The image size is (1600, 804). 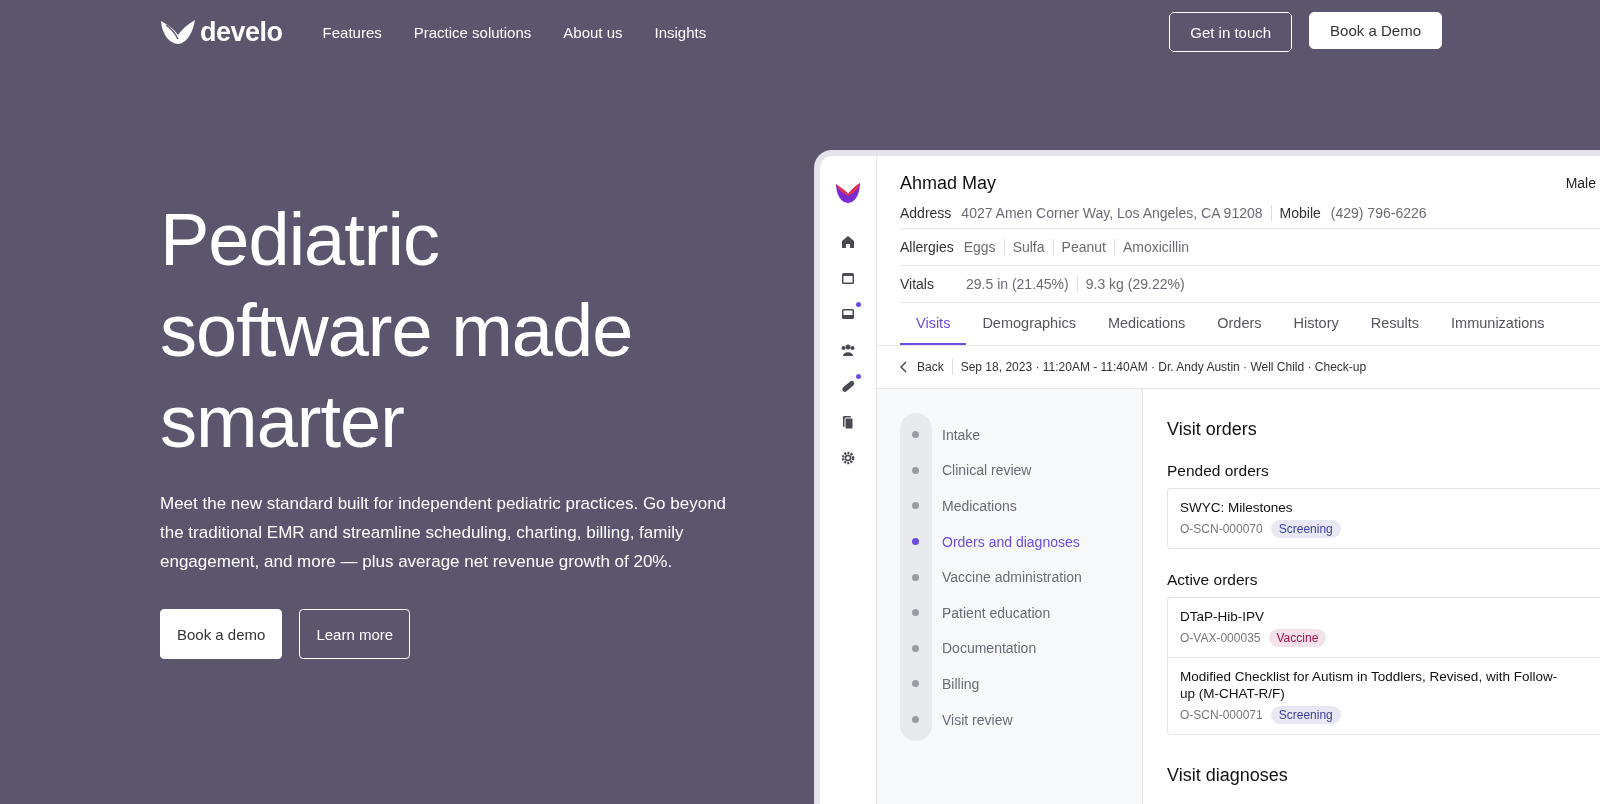 I want to click on order-code: O-SCN-000071, so click(x=1221, y=715).